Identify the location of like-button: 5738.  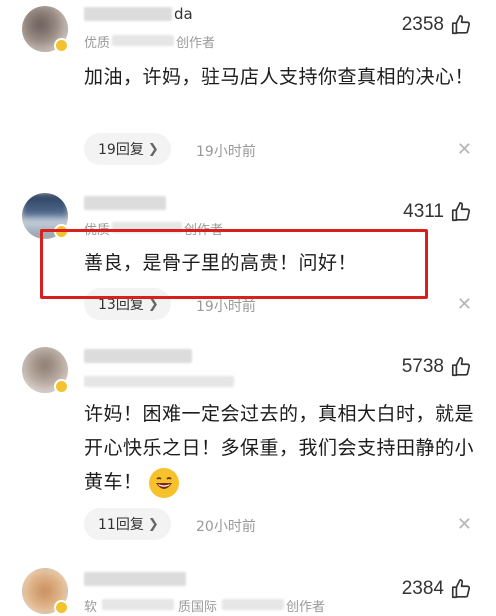
(437, 367).